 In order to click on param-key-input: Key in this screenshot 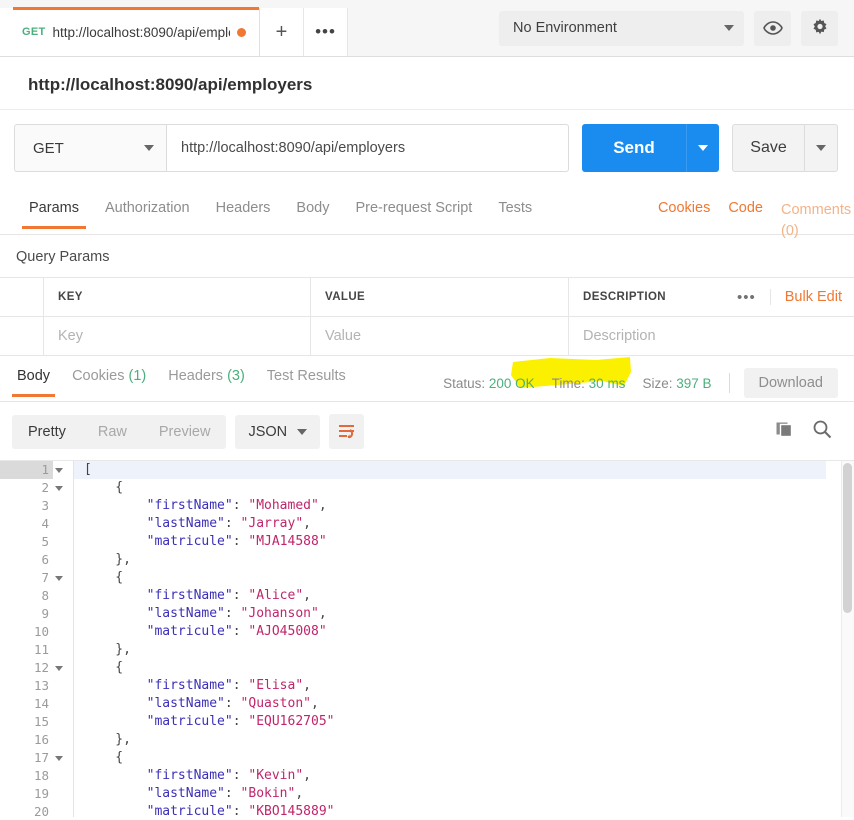, I will do `click(177, 336)`.